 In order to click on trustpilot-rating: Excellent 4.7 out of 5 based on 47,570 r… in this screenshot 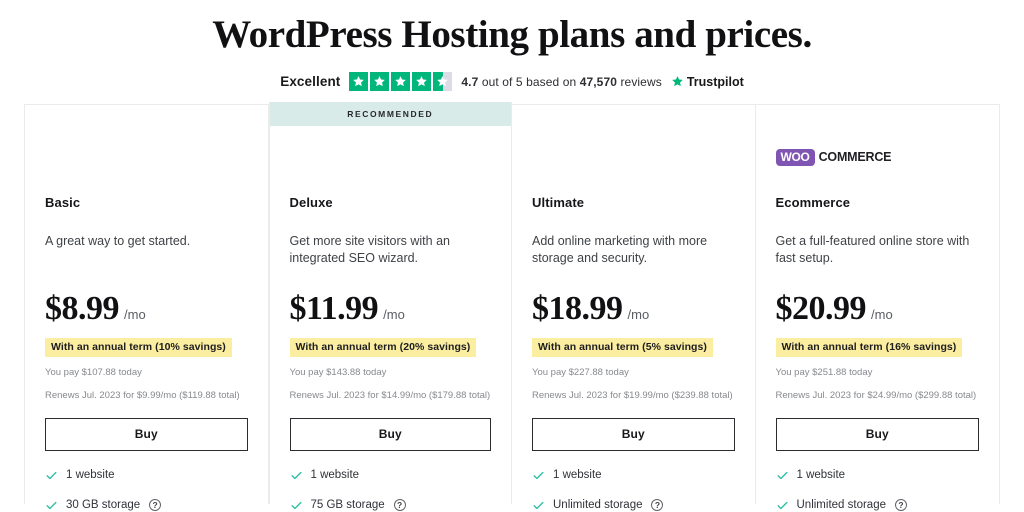, I will do `click(512, 82)`.